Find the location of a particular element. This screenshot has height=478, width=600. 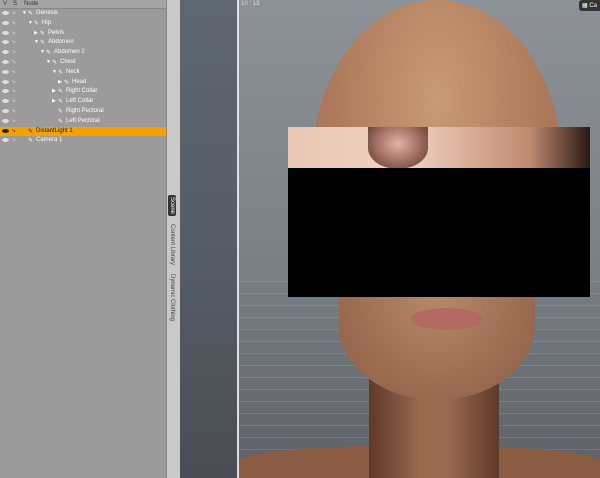

node-label: Pelvis is located at coordinates (56, 32).